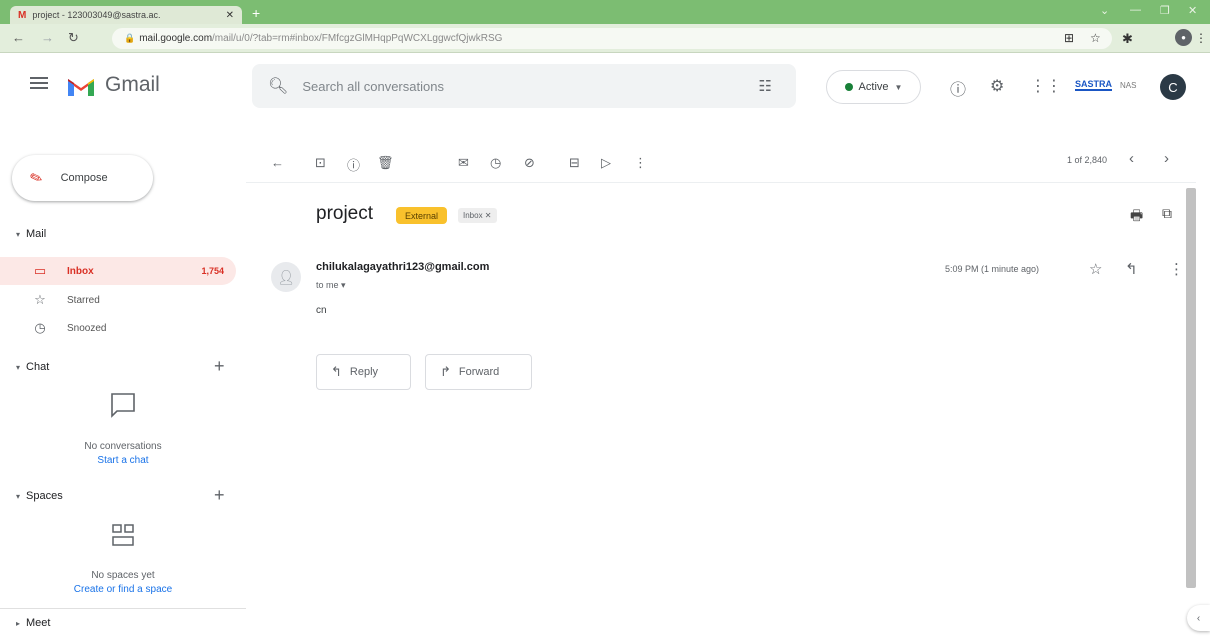 This screenshot has width=1210, height=636. I want to click on message-timestamp: 5:09 PM (1 minute ago), so click(992, 269).